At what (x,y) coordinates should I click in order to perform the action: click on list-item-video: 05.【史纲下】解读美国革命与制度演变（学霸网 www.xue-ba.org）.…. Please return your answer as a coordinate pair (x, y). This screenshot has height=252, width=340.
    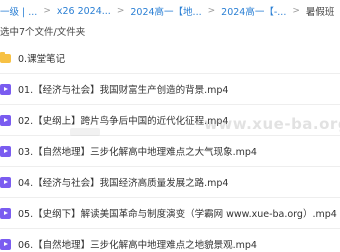
    Looking at the image, I should click on (170, 213).